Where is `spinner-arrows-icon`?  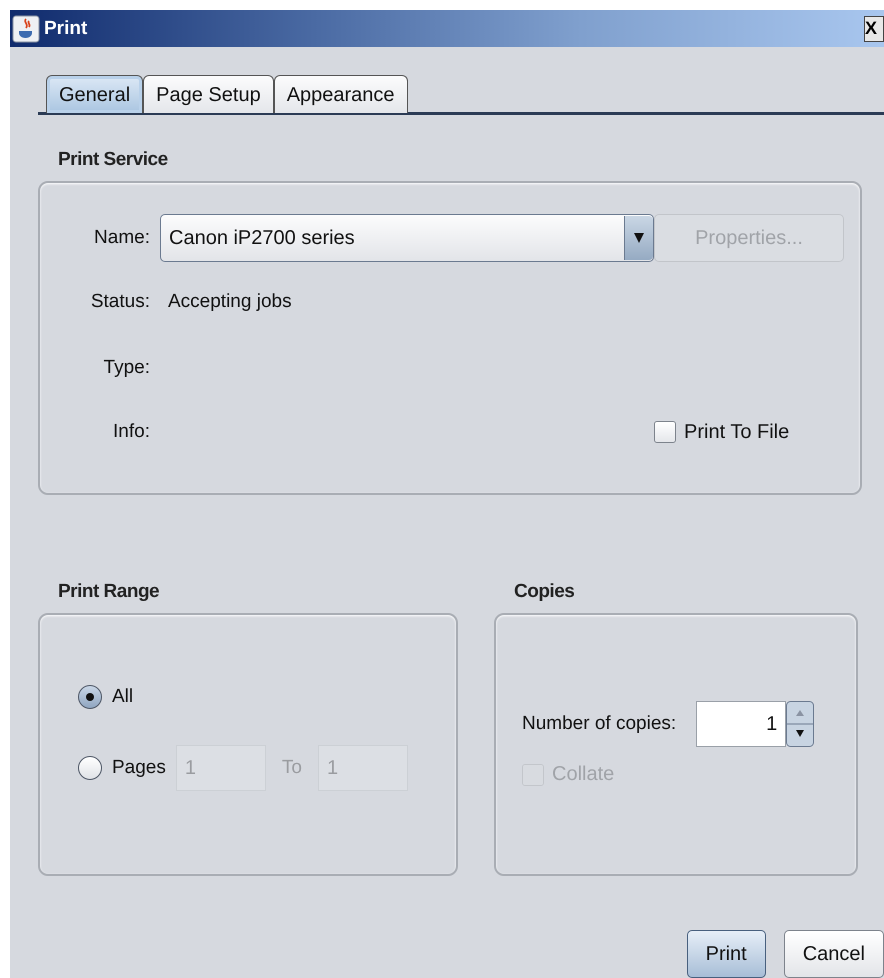
spinner-arrows-icon is located at coordinates (800, 724).